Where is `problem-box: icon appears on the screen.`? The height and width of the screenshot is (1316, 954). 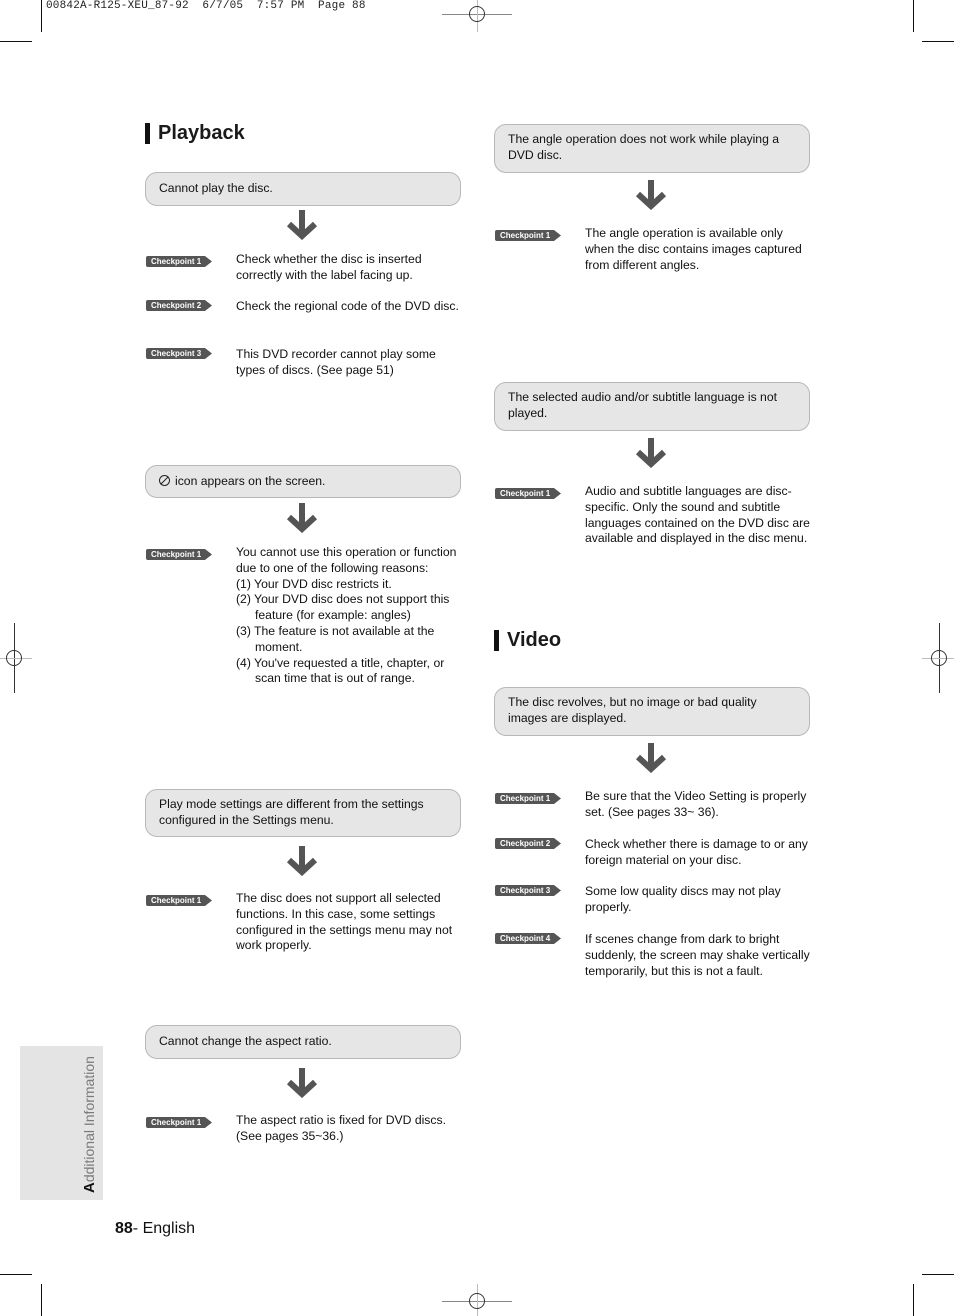
problem-box: icon appears on the screen. is located at coordinates (303, 481).